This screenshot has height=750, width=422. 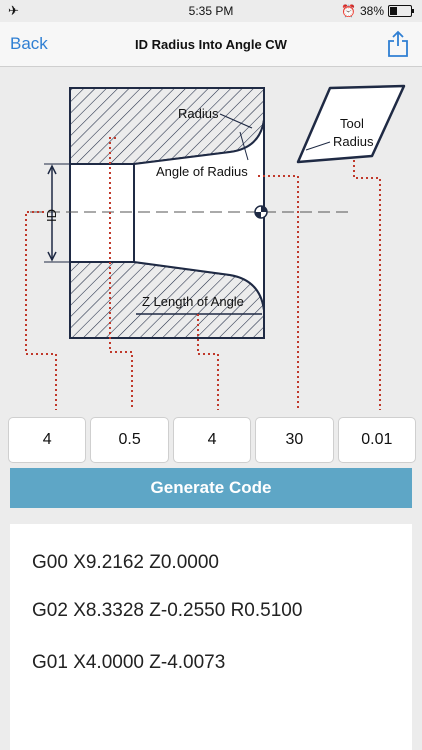 I want to click on gcode-line: G01 X4.0000 Z-4.0073, so click(x=129, y=662).